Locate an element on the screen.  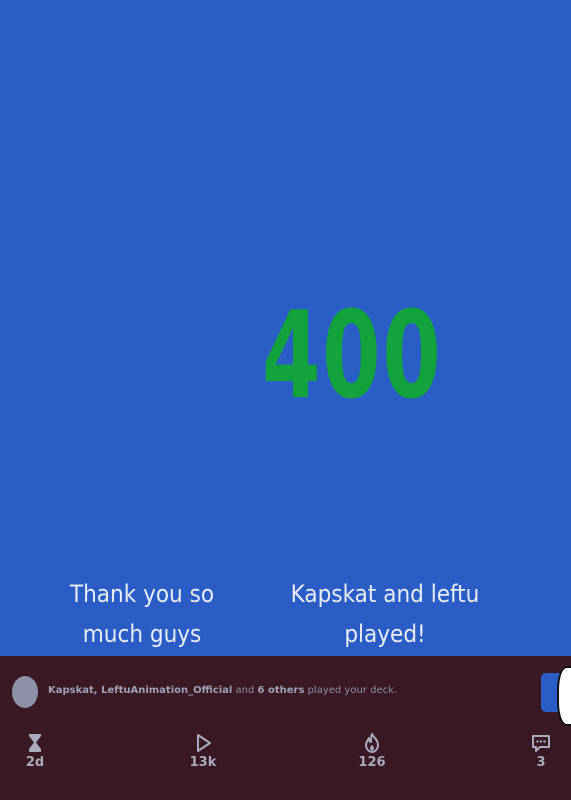
stat-age: 2d is located at coordinates (35, 749).